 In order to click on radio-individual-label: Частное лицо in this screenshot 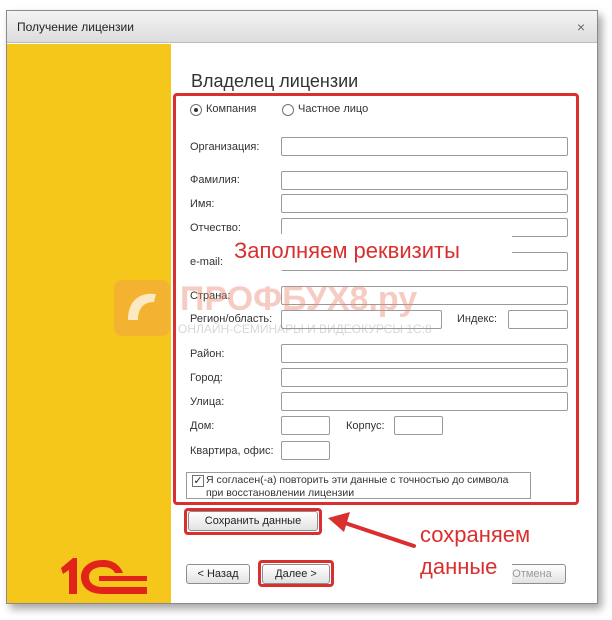, I will do `click(333, 109)`.